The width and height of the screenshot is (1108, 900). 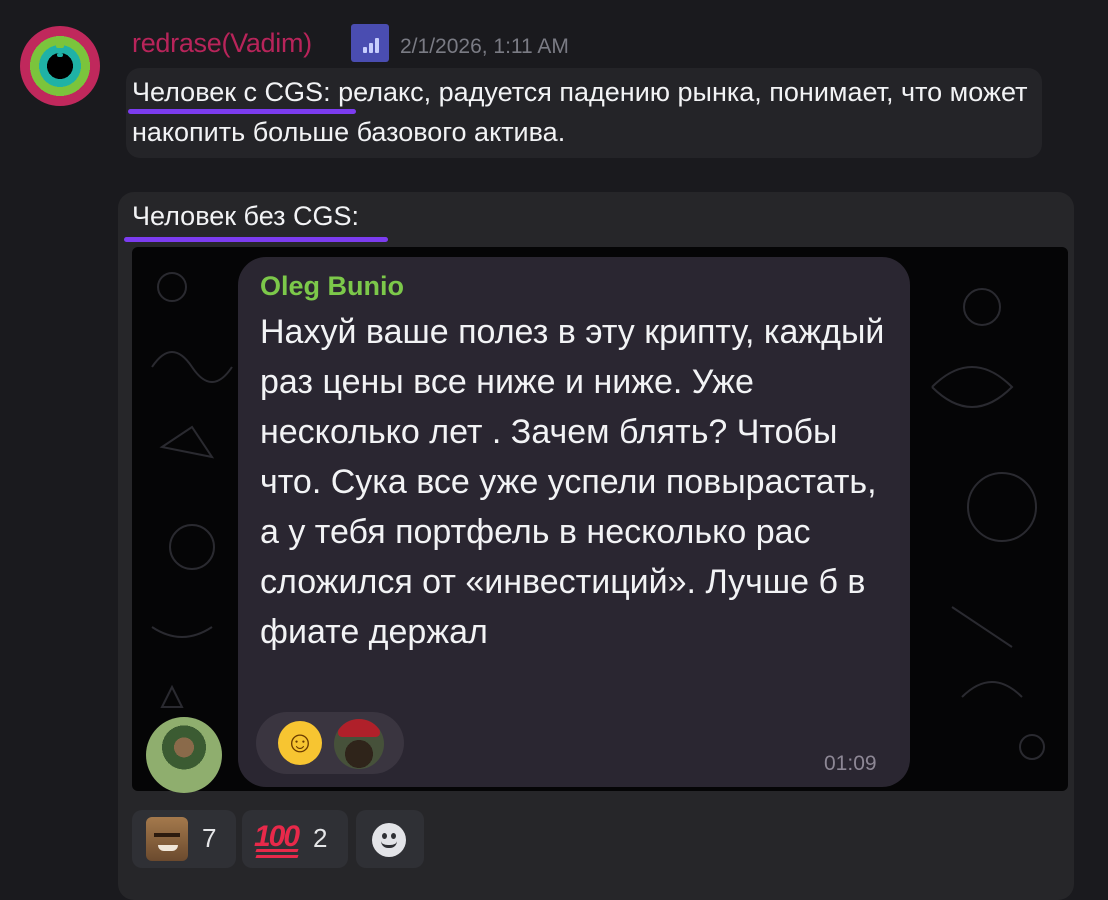 What do you see at coordinates (246, 216) in the screenshot?
I see `embed-caption: Человек без CGS:` at bounding box center [246, 216].